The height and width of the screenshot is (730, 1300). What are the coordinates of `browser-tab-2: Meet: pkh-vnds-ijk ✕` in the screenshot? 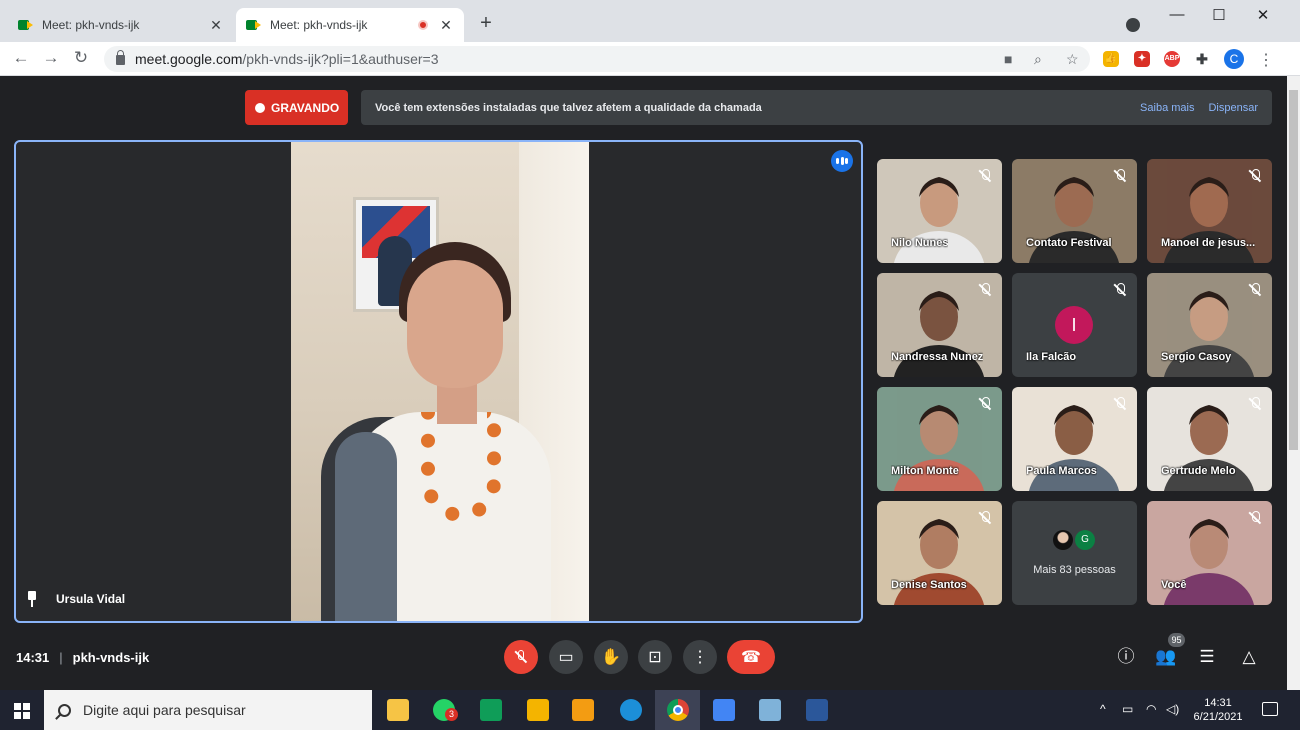 It's located at (350, 25).